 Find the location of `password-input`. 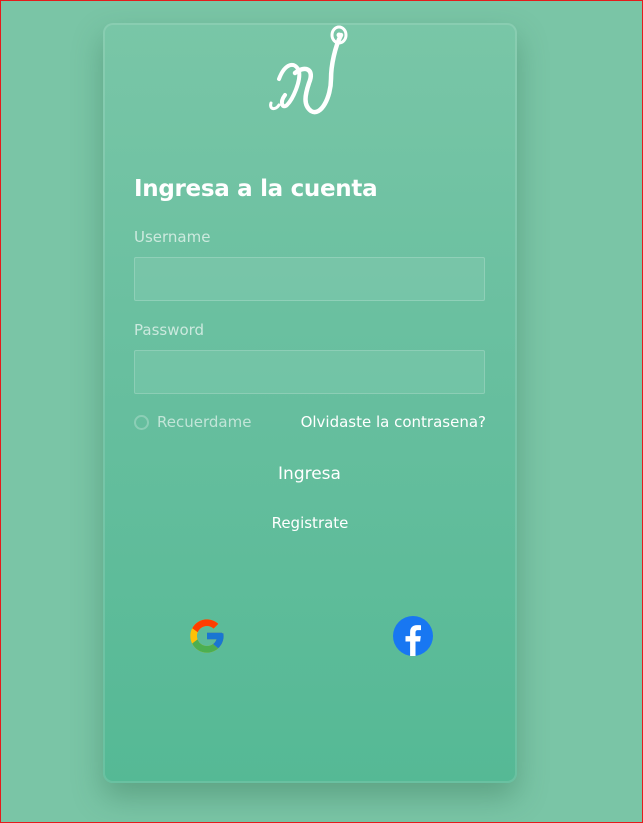

password-input is located at coordinates (309, 372).